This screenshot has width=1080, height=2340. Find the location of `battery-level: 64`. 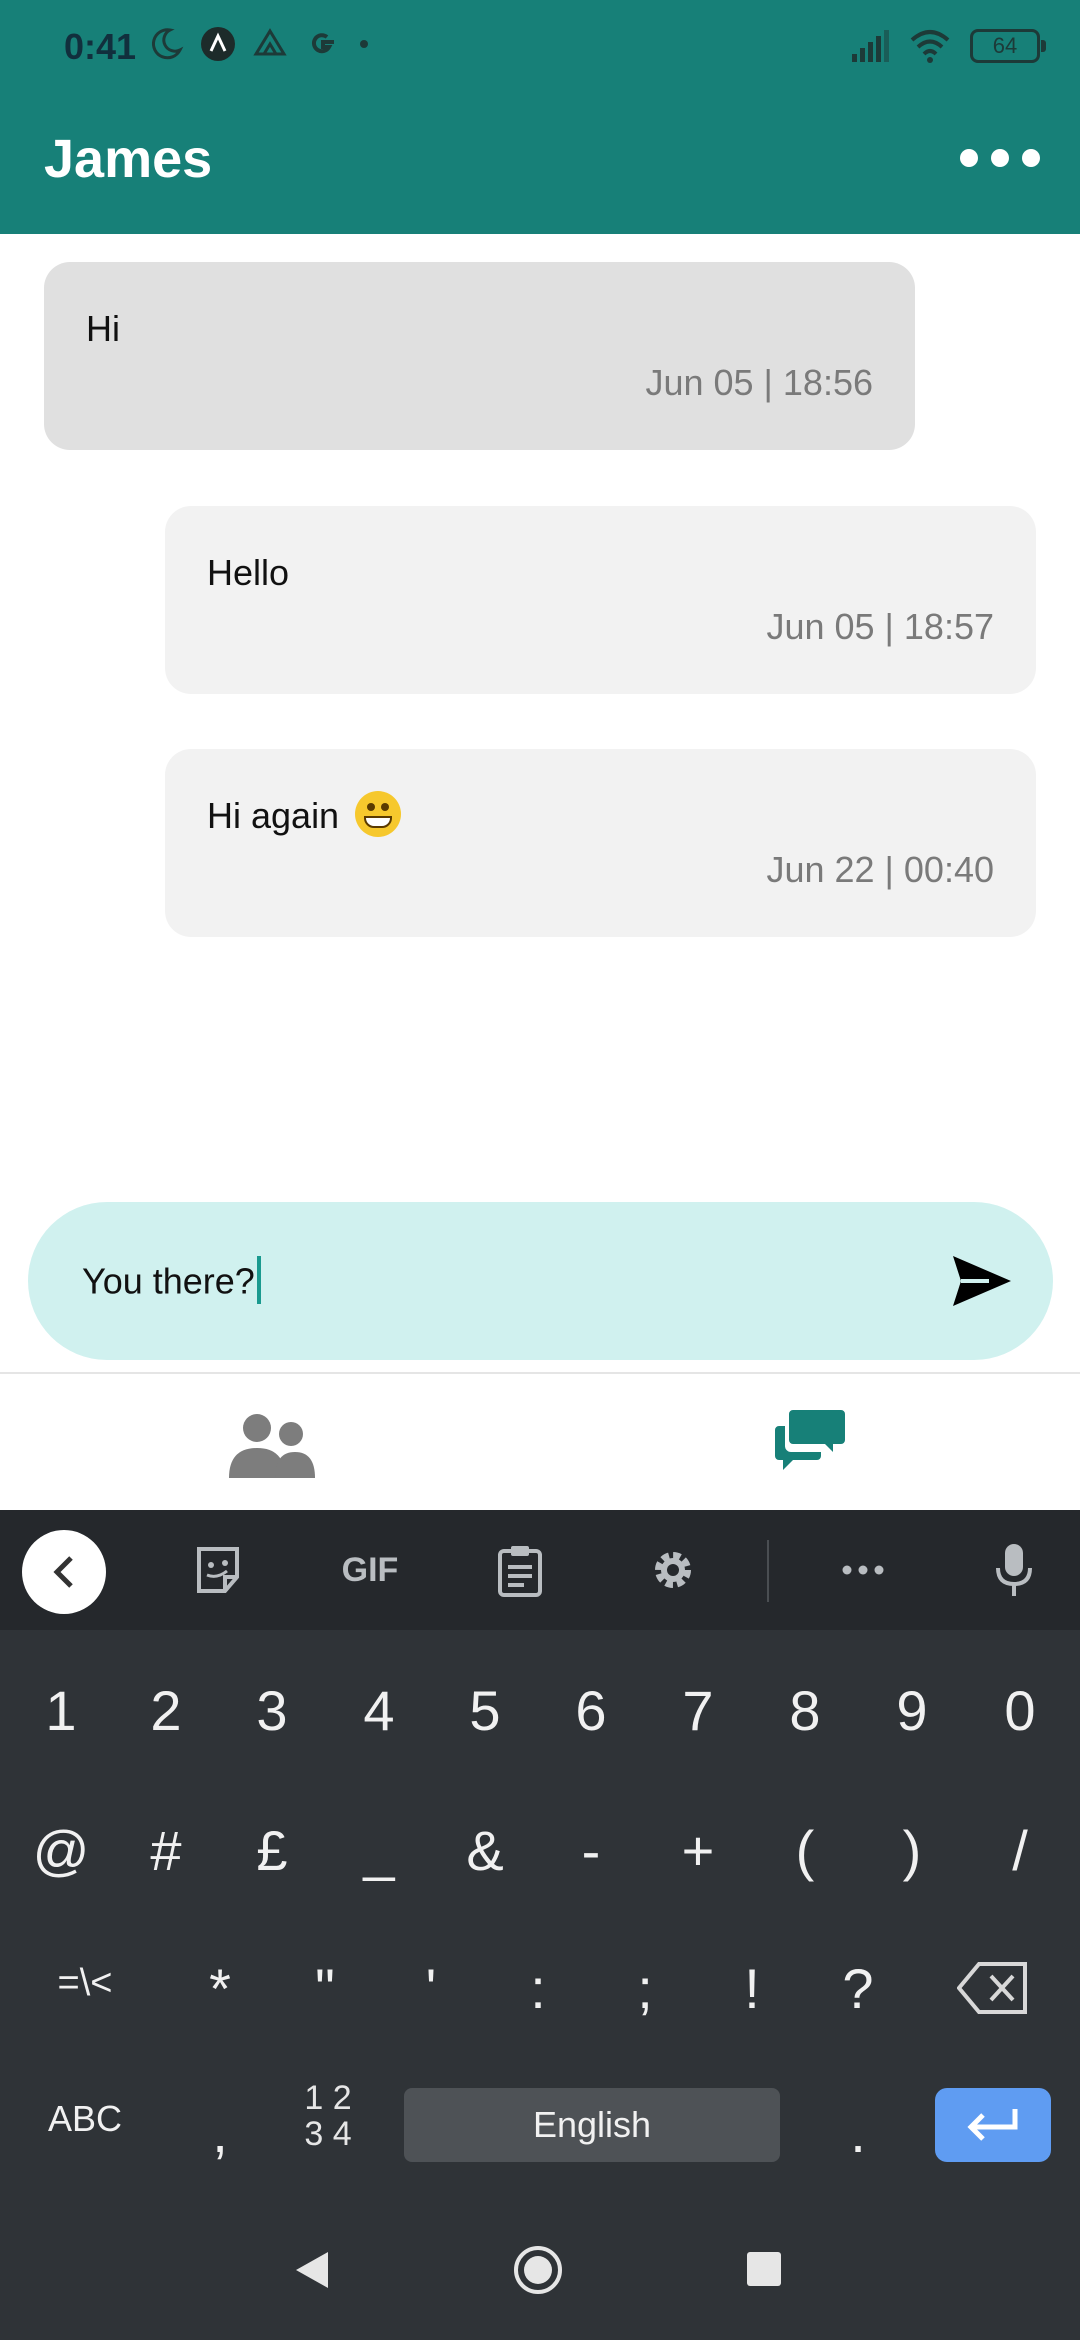

battery-level: 64 is located at coordinates (1005, 45).